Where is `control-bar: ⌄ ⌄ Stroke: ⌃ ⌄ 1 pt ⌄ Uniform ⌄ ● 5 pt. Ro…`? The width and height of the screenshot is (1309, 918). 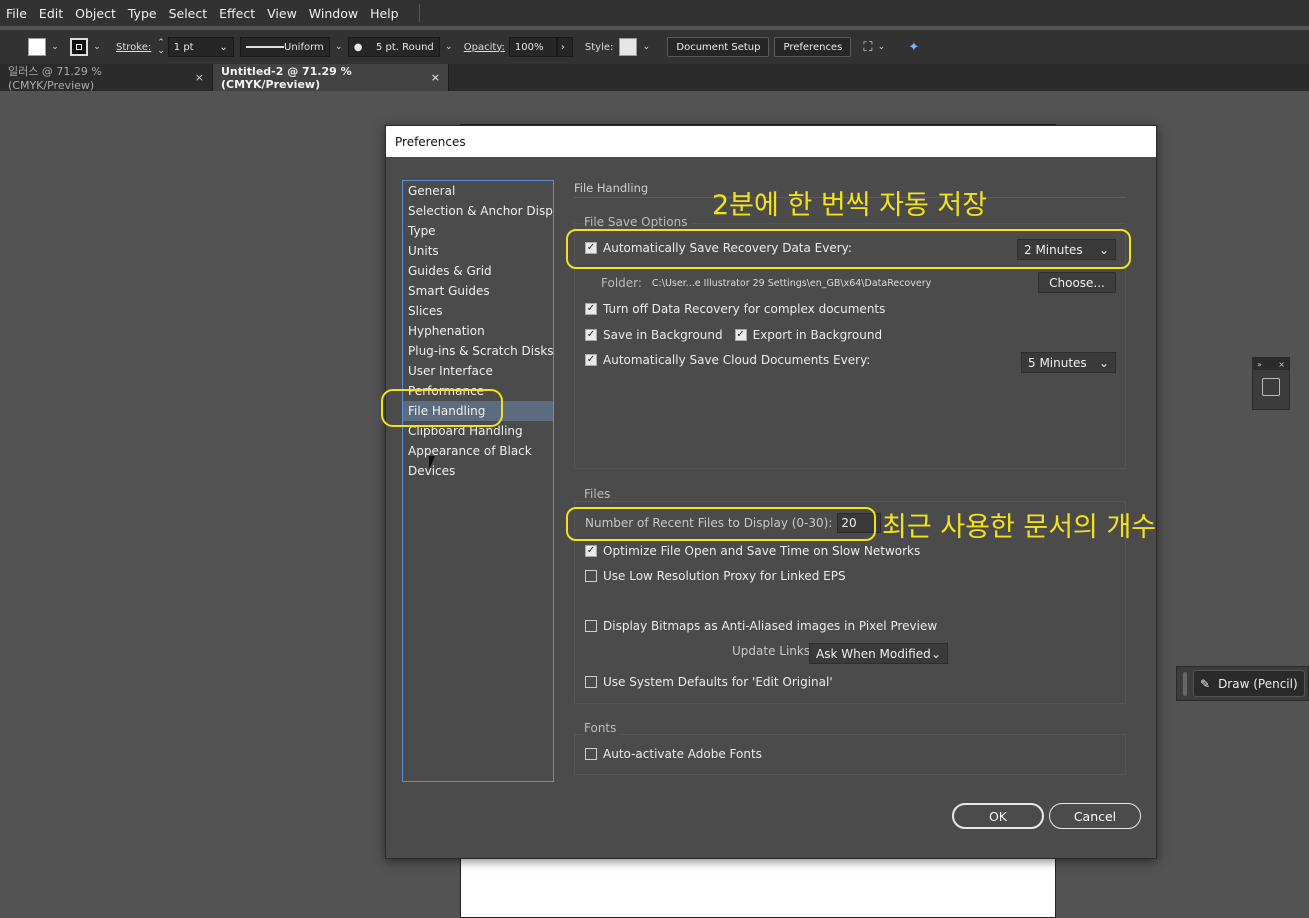
control-bar: ⌄ ⌄ Stroke: ⌃ ⌄ 1 pt ⌄ Uniform ⌄ ● 5 pt. Ro… is located at coordinates (654, 47).